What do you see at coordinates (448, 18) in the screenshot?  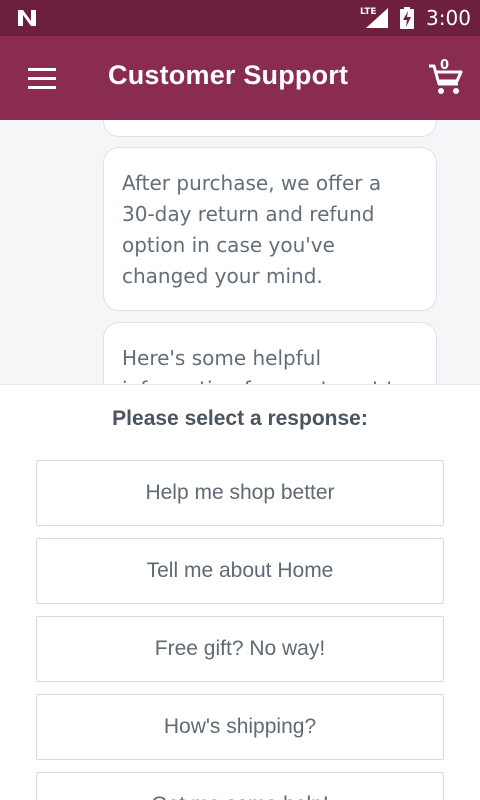 I see `clock: 3:00` at bounding box center [448, 18].